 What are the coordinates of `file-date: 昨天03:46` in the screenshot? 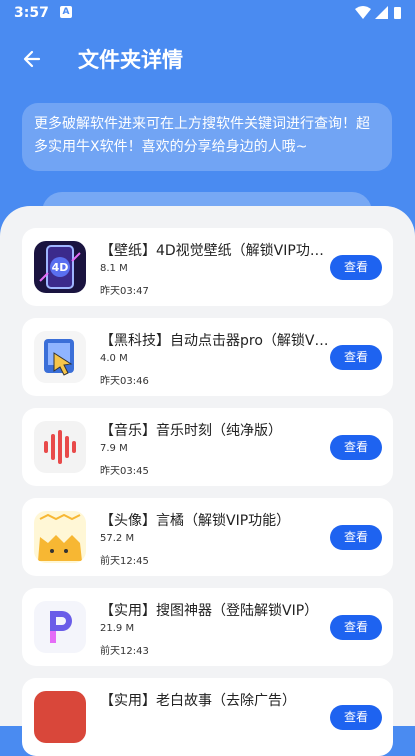 It's located at (124, 381).